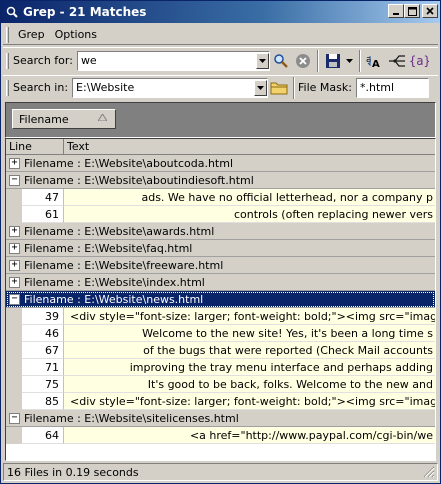  What do you see at coordinates (430, 11) in the screenshot?
I see `close-button` at bounding box center [430, 11].